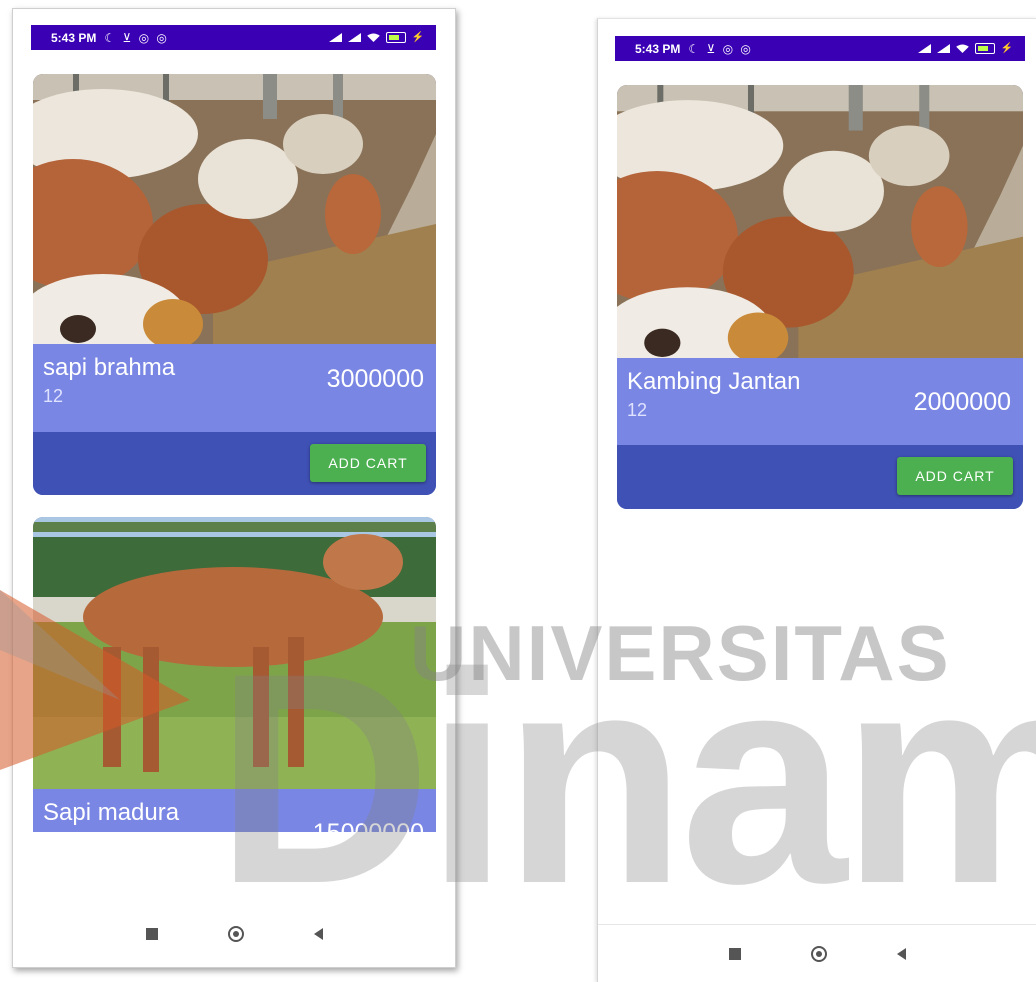 The height and width of the screenshot is (982, 1036). I want to click on product-card: Sapi madura 15000000, so click(234, 674).